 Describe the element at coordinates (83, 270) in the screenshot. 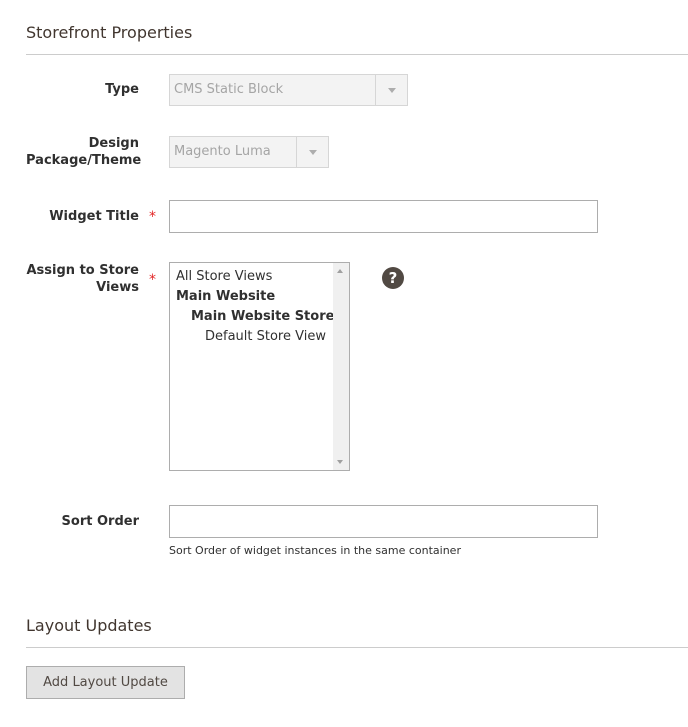

I see `store-views-label-line1: Assign to Store` at that location.